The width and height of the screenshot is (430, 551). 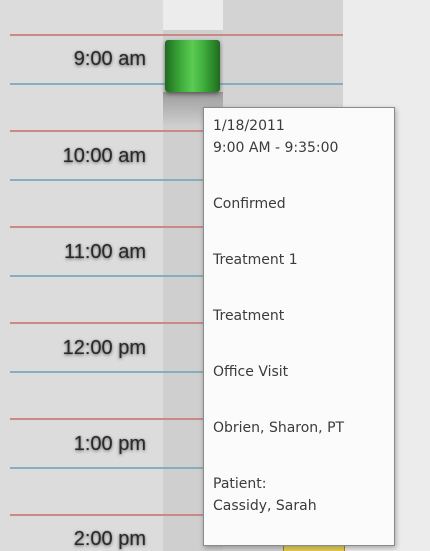 What do you see at coordinates (105, 252) in the screenshot?
I see `time-label: 11:00 am` at bounding box center [105, 252].